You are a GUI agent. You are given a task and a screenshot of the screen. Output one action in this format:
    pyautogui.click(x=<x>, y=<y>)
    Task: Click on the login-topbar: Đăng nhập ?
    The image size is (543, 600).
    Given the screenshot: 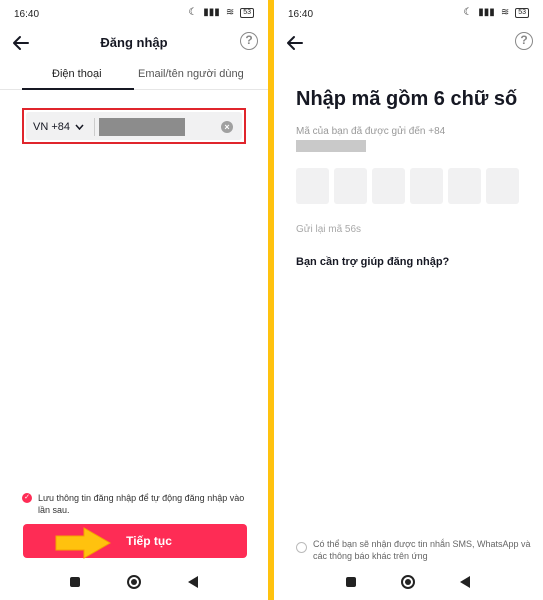 What is the action you would take?
    pyautogui.click(x=134, y=43)
    